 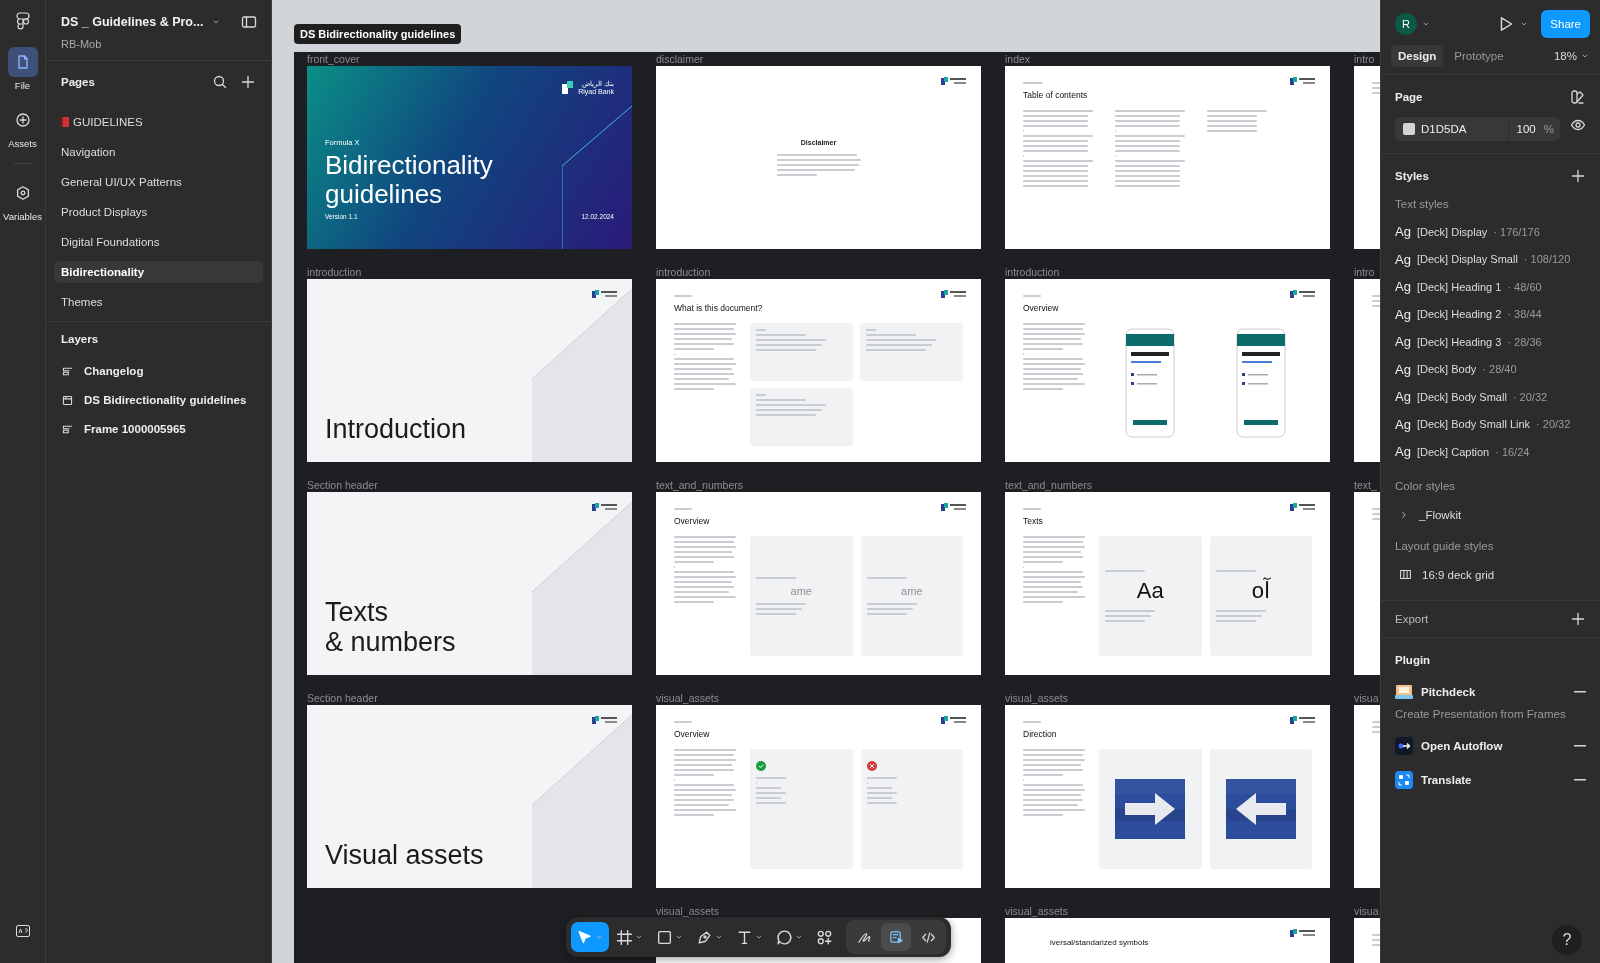 What do you see at coordinates (158, 122) in the screenshot?
I see `page-item: GUIDELINES` at bounding box center [158, 122].